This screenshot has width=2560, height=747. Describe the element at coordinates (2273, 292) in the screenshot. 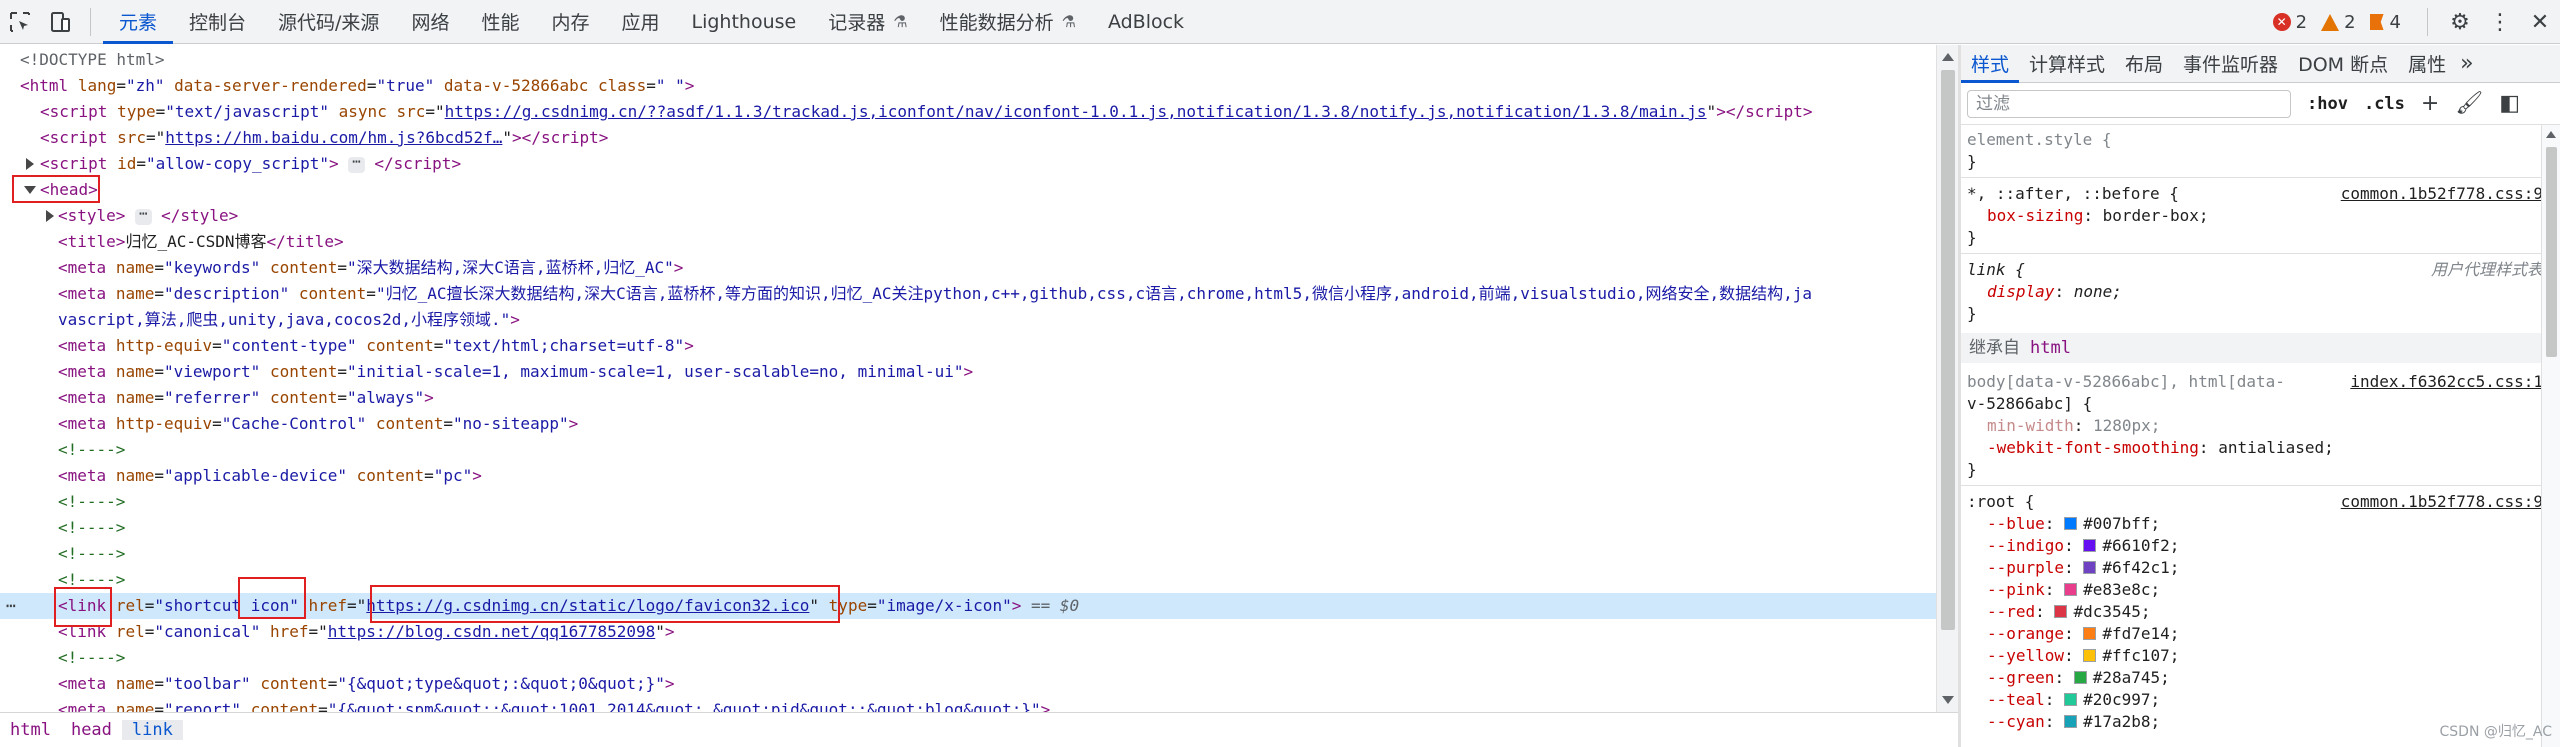

I see `rule-declaration: display: none;` at that location.